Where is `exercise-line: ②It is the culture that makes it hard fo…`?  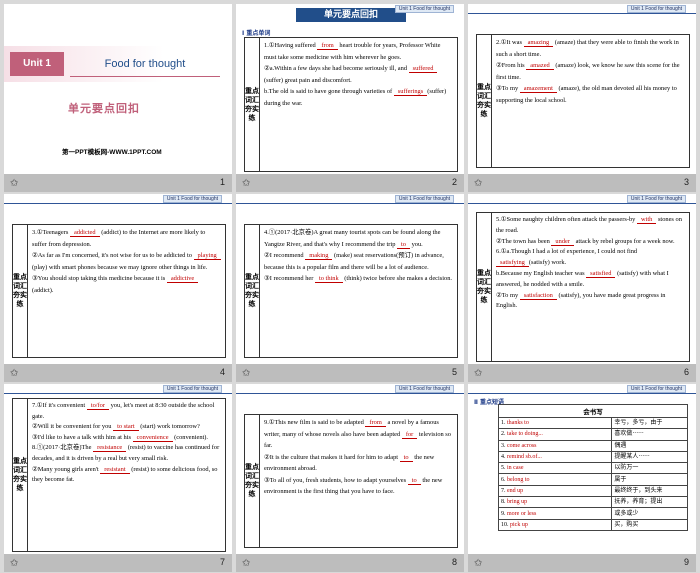 exercise-line: ②It is the culture that makes it hard fo… is located at coordinates (349, 462).